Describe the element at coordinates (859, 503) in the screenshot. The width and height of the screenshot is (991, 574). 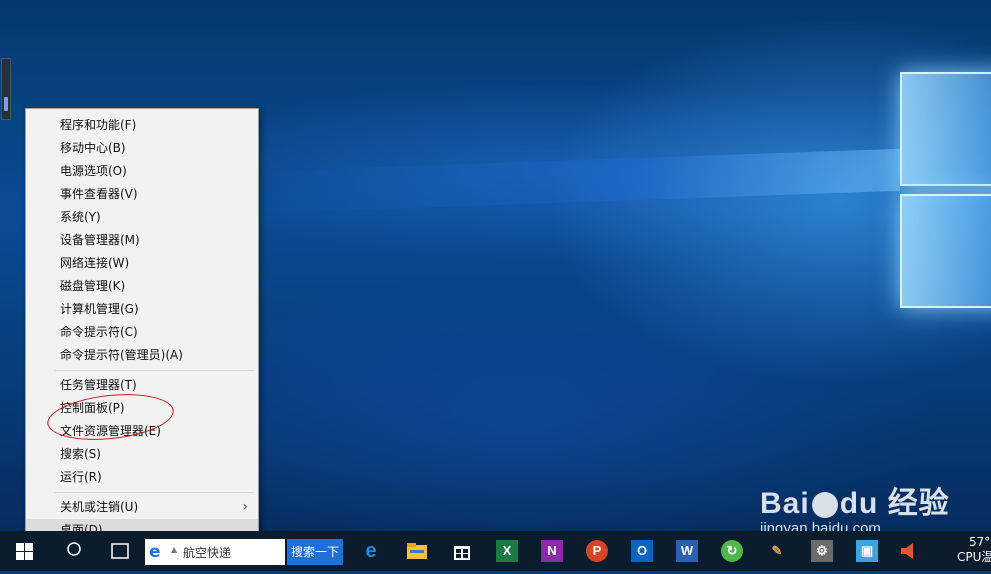
I see `watermark-brand-mid: du` at that location.